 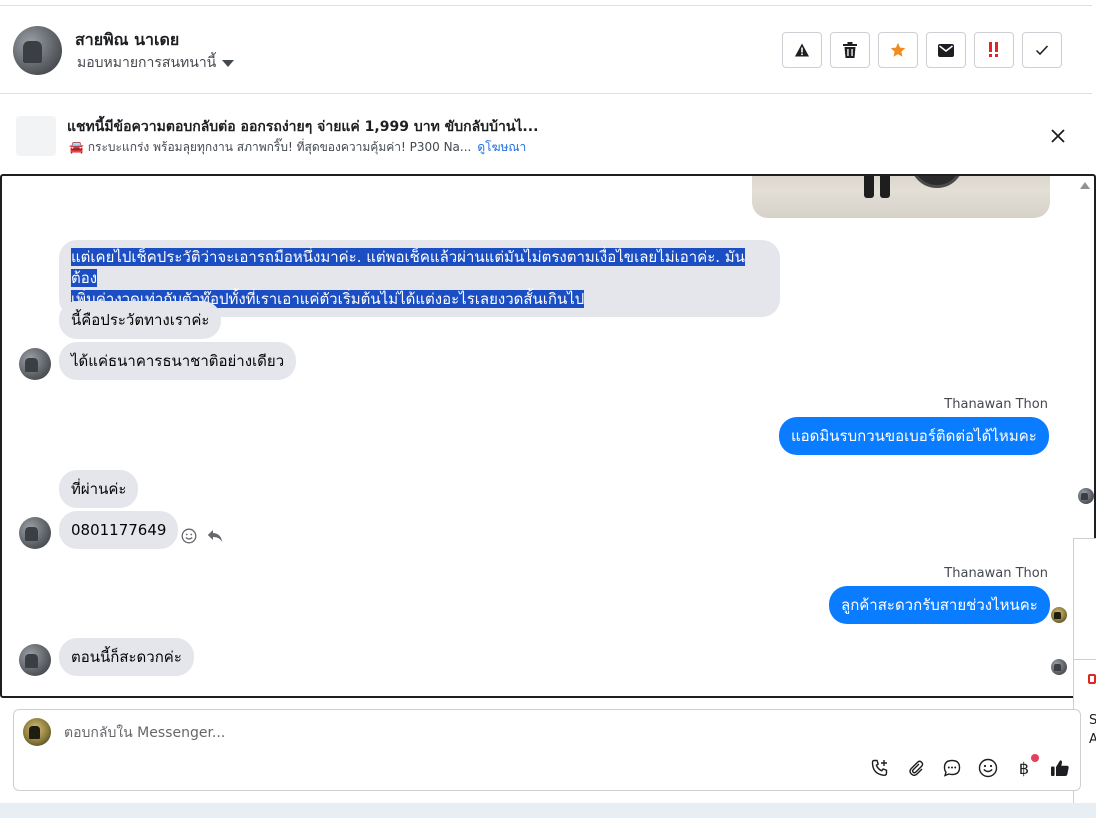 I want to click on phone-plus-icon, so click(x=879, y=768).